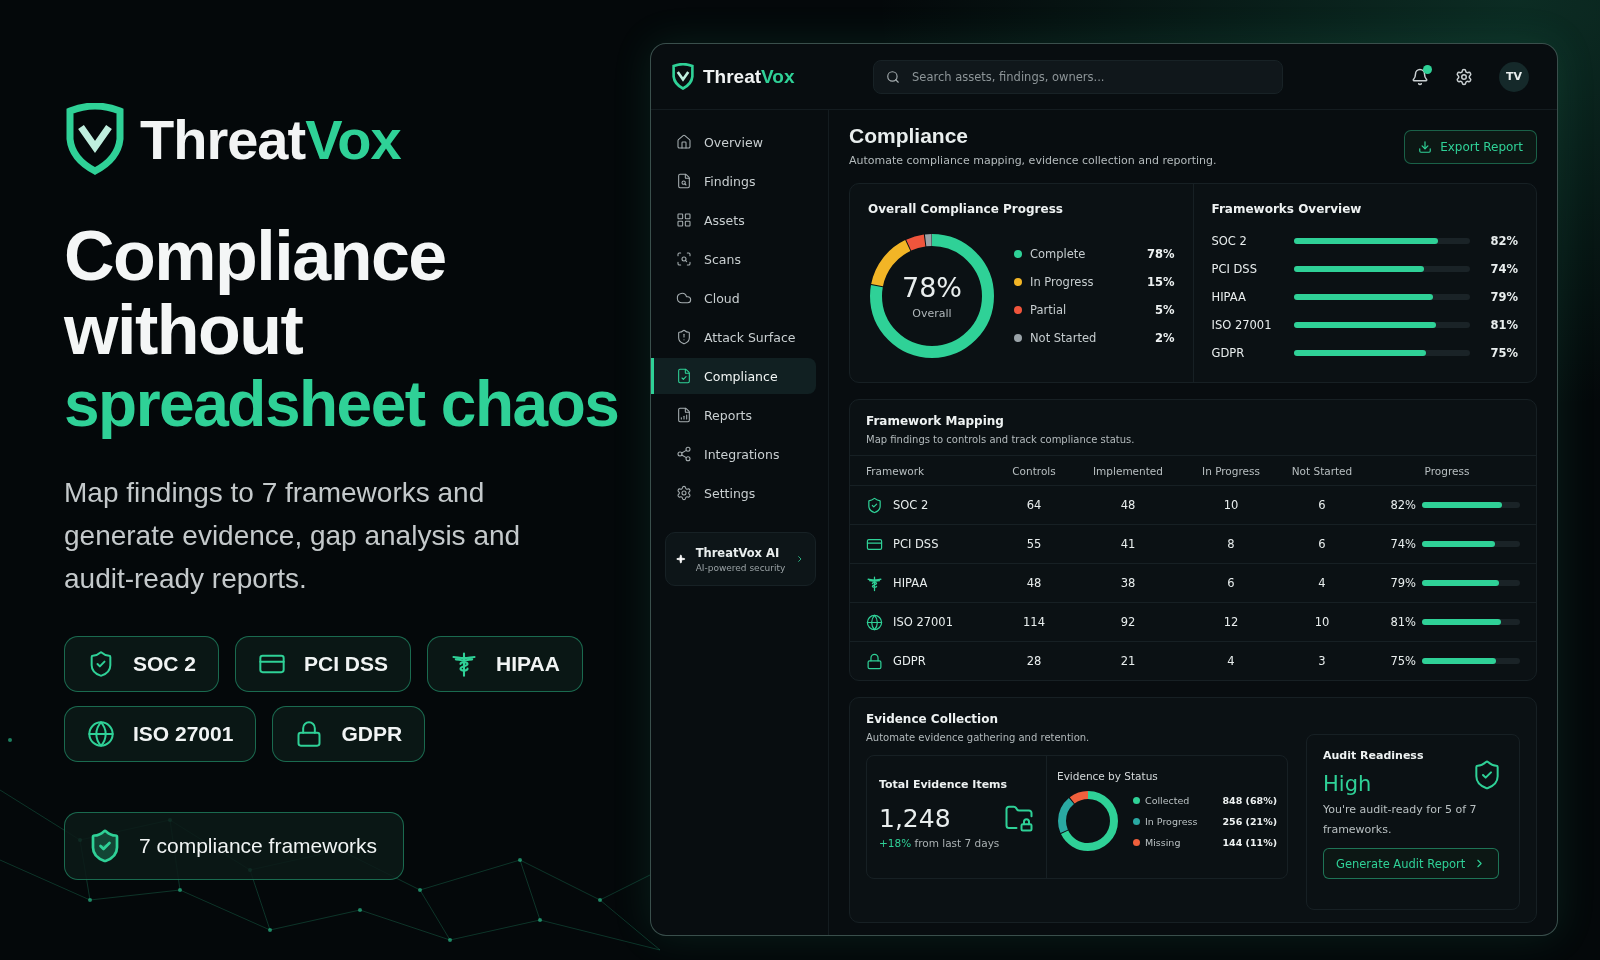 Image resolution: width=1600 pixels, height=960 pixels. Describe the element at coordinates (258, 846) in the screenshot. I see `summary-label: 7 compliance frameworks` at that location.